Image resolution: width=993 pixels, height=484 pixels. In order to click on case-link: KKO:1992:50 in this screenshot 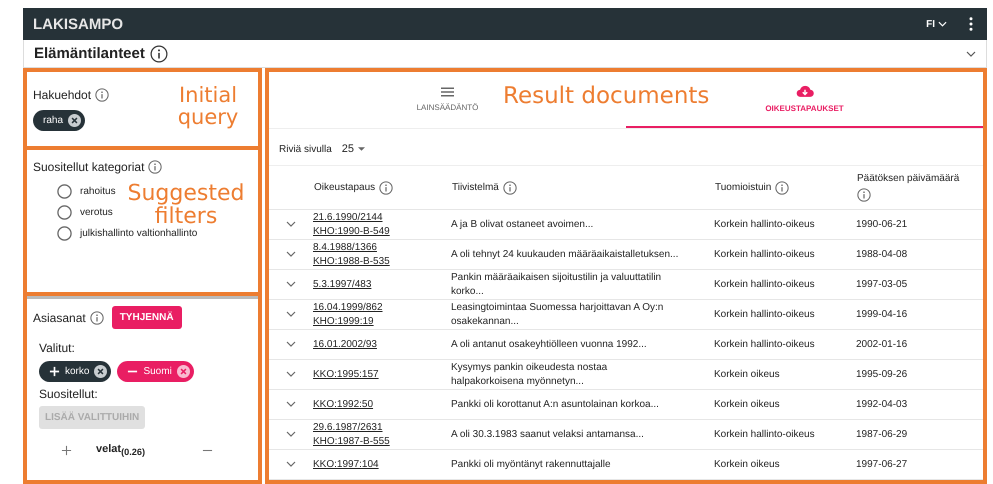, I will do `click(382, 405)`.